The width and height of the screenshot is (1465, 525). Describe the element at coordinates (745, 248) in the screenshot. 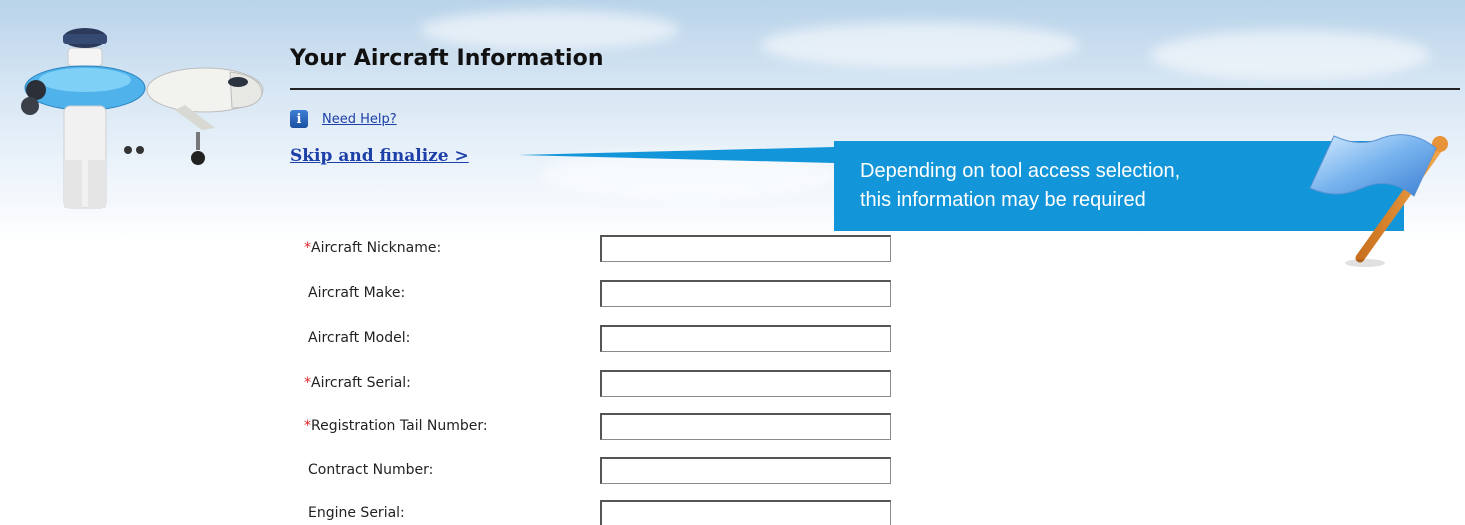

I see `aircraft-nickname-input` at that location.